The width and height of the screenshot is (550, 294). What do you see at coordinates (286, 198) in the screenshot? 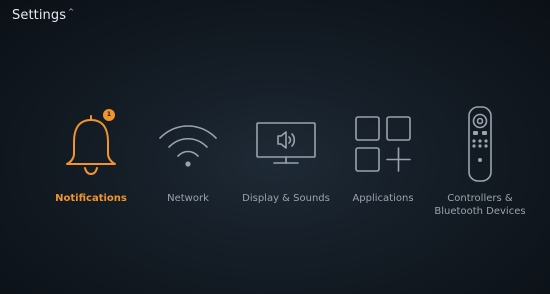
I see `menu-item-label: Display & Sounds` at bounding box center [286, 198].